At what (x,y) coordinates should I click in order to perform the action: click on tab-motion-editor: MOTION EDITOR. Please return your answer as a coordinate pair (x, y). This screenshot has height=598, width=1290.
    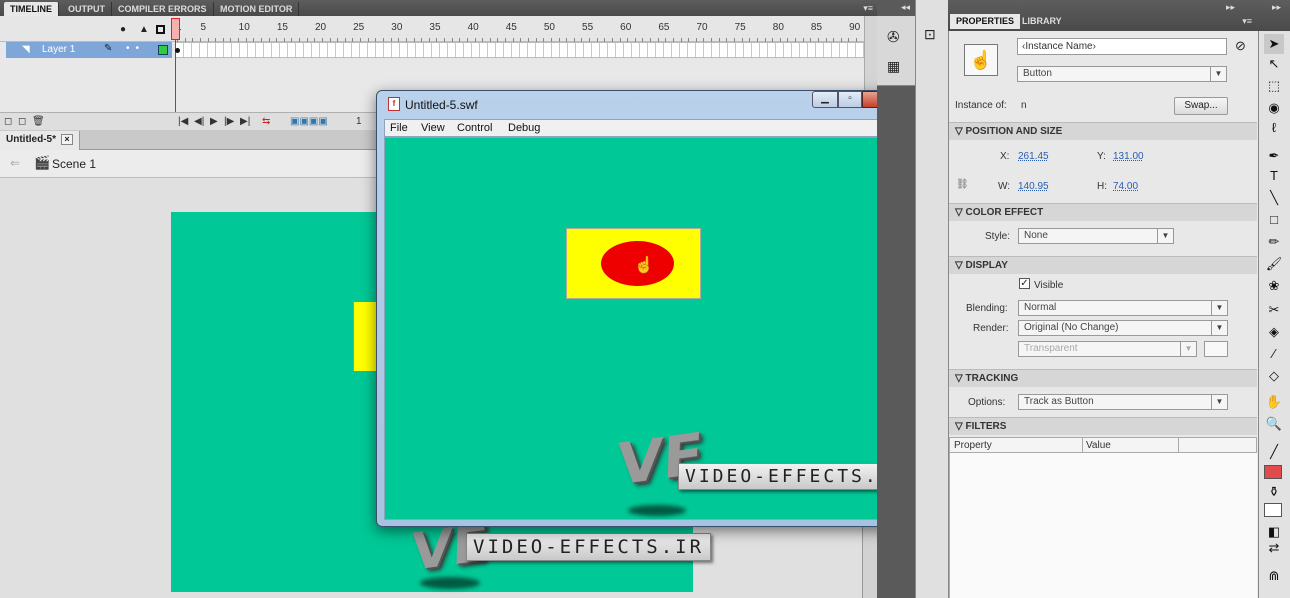
    Looking at the image, I should click on (257, 9).